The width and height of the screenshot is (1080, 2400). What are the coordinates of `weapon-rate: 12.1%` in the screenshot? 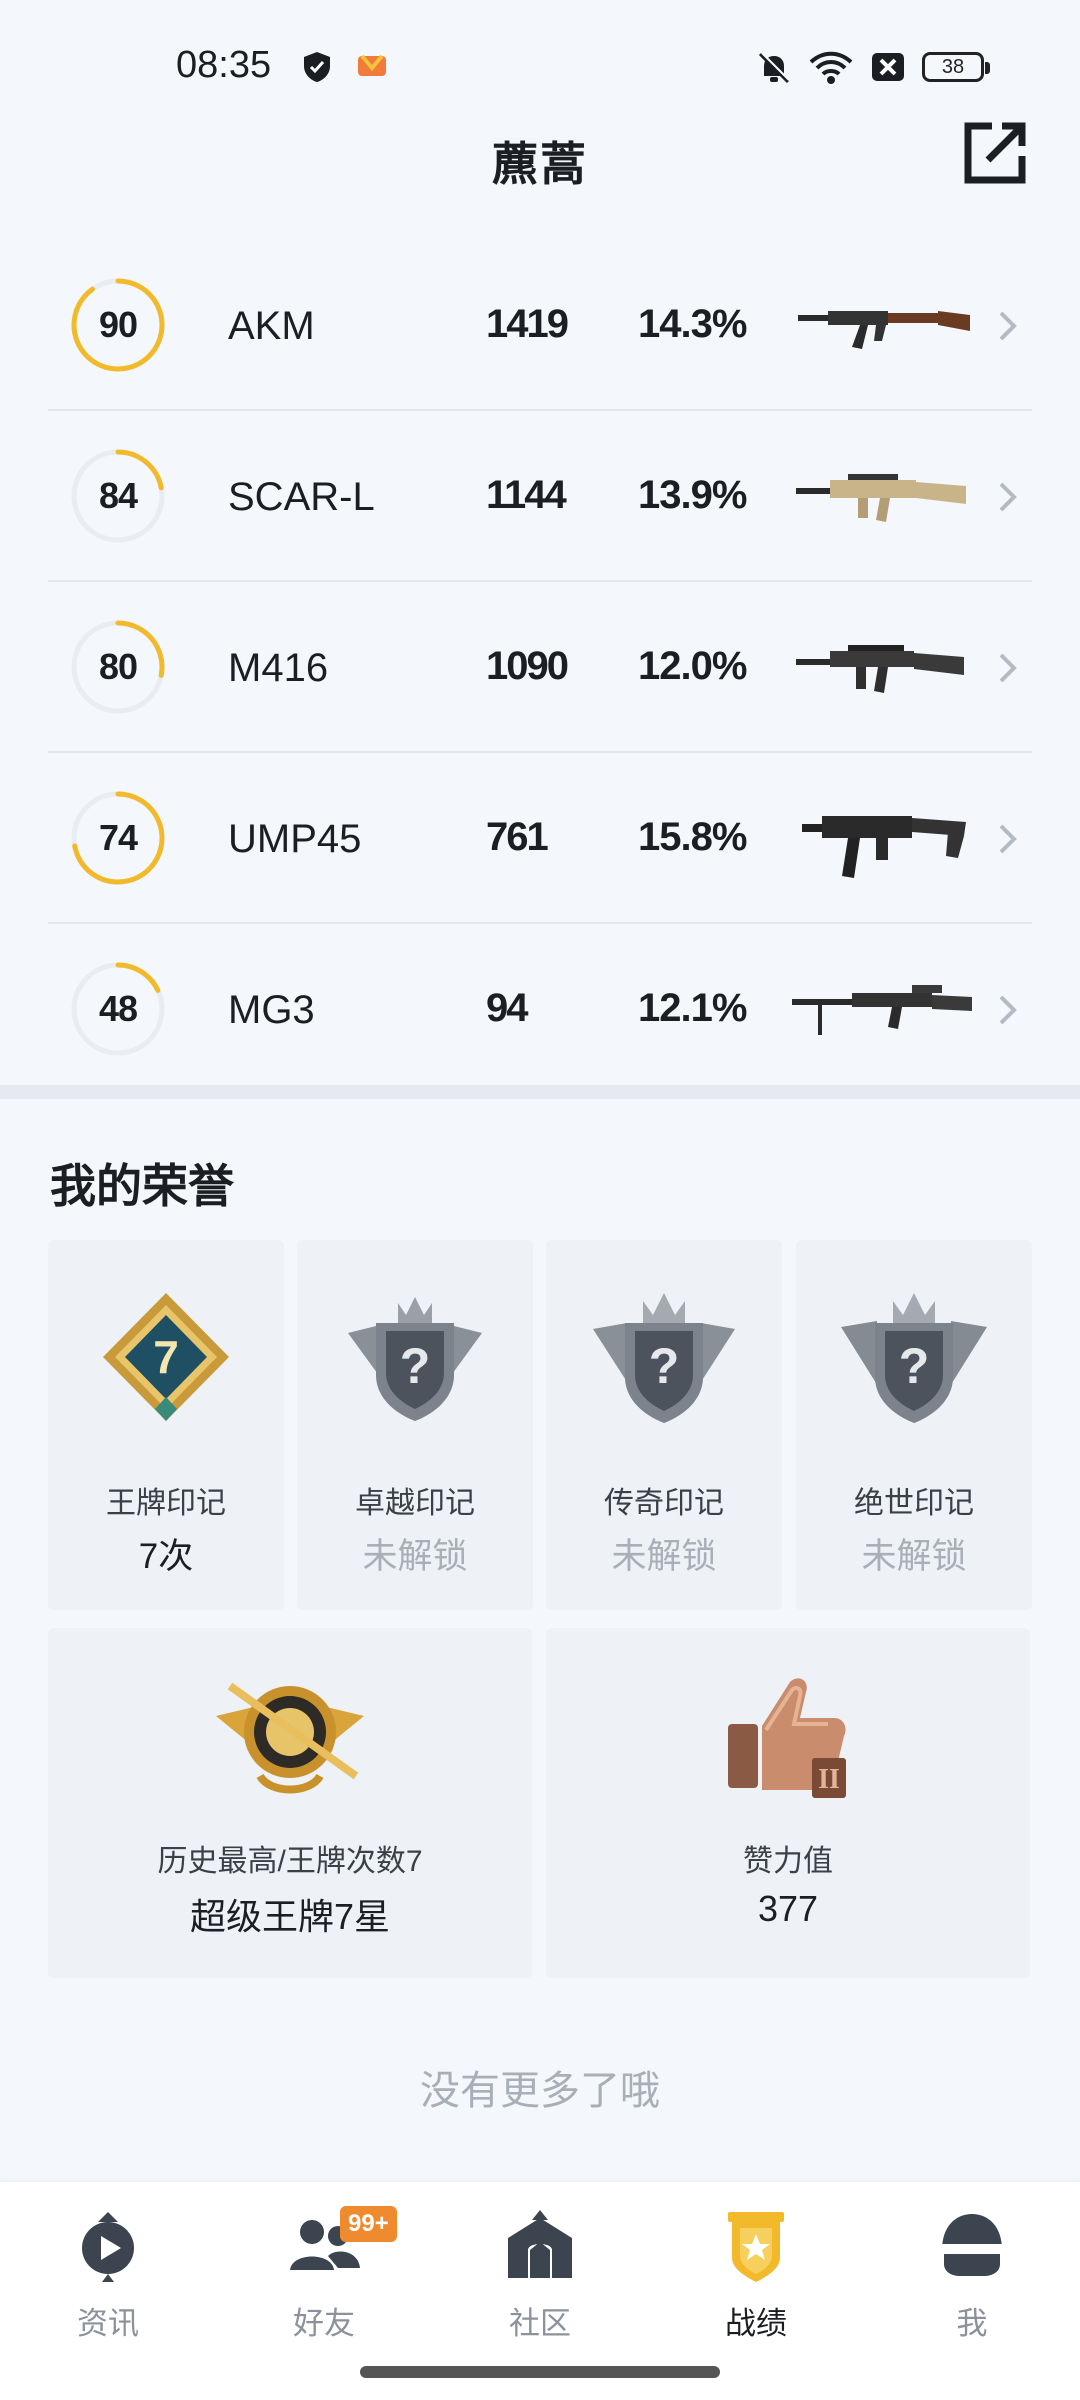 It's located at (692, 1008).